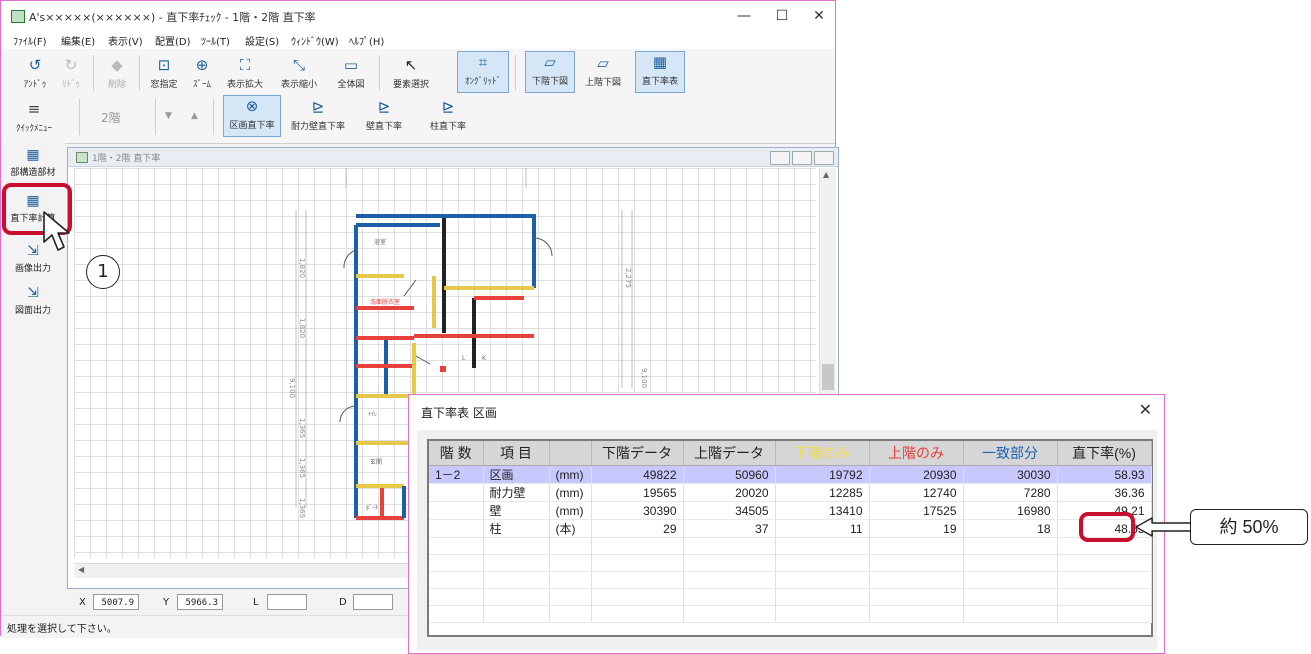 This screenshot has width=1311, height=654. I want to click on d-label: D, so click(343, 602).